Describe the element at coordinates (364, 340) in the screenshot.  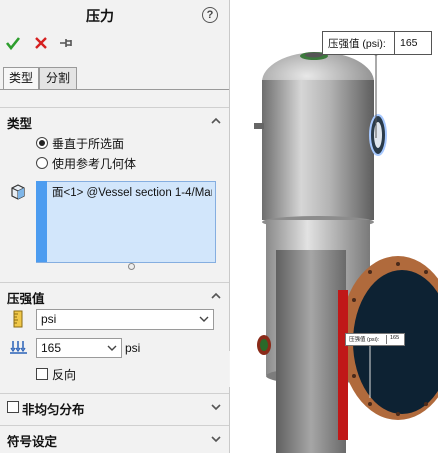
I see `mini-callout-label: 压强值 (psi):` at that location.